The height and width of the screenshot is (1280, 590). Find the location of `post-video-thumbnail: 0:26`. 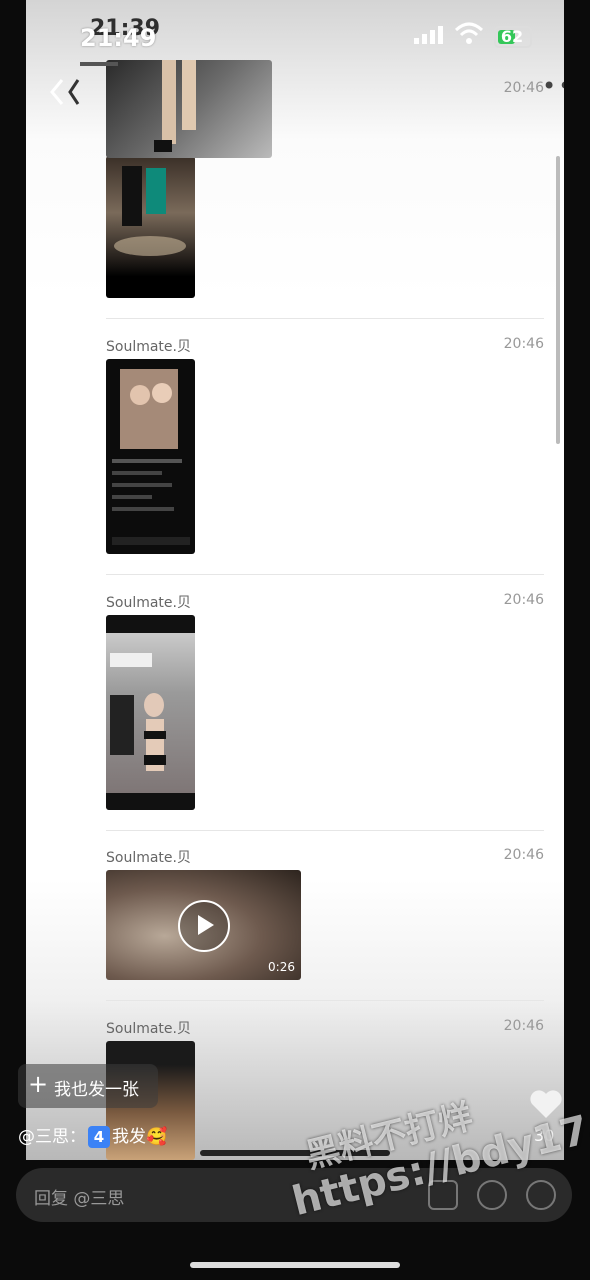

post-video-thumbnail: 0:26 is located at coordinates (203, 925).